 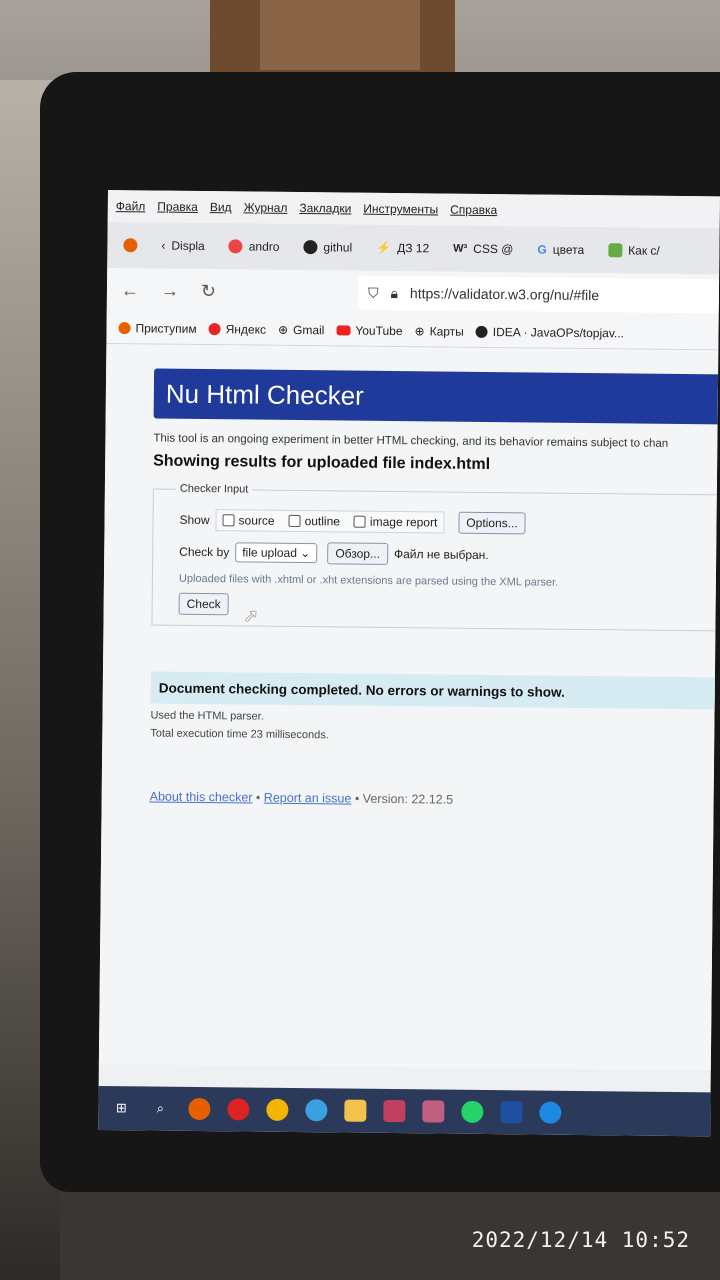 I want to click on bookmark-item: ⊕ Gmail, so click(x=301, y=329).